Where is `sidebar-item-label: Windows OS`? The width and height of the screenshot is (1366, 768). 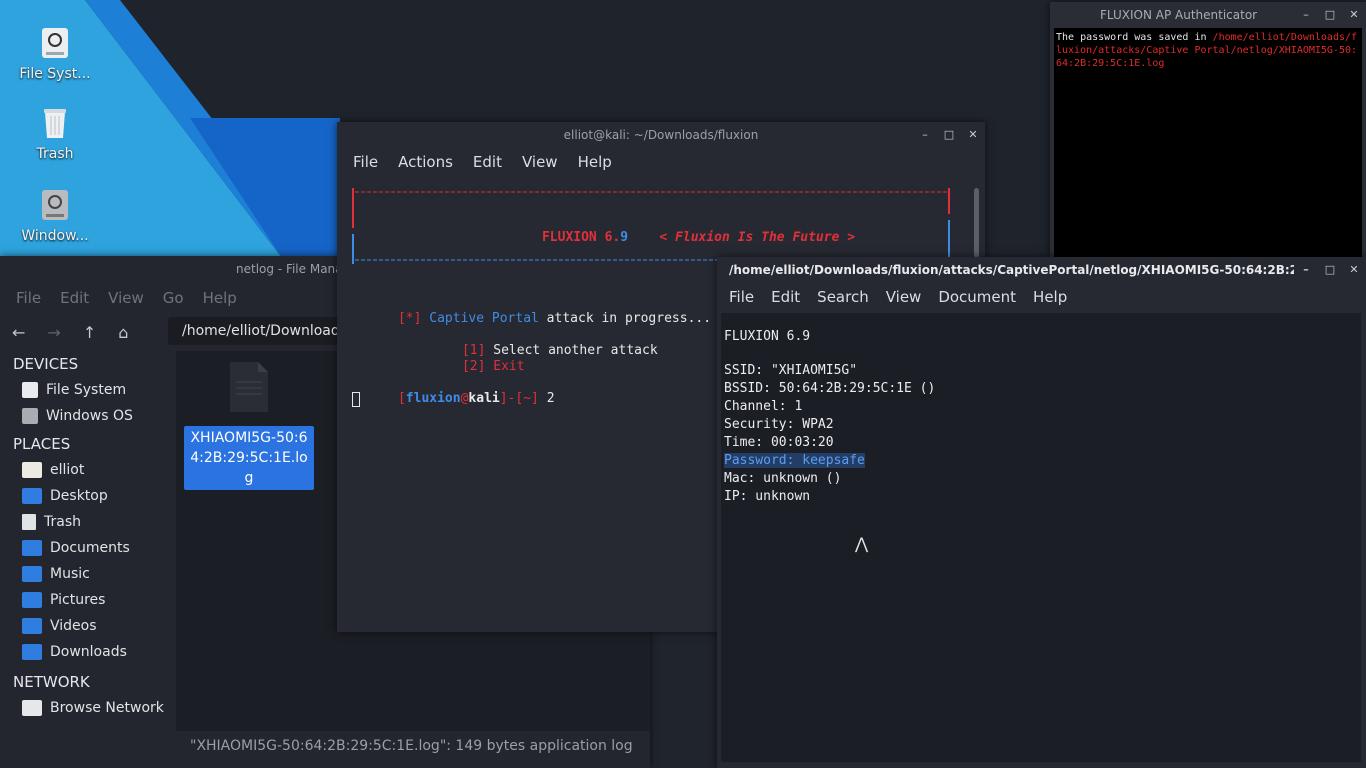 sidebar-item-label: Windows OS is located at coordinates (89, 416).